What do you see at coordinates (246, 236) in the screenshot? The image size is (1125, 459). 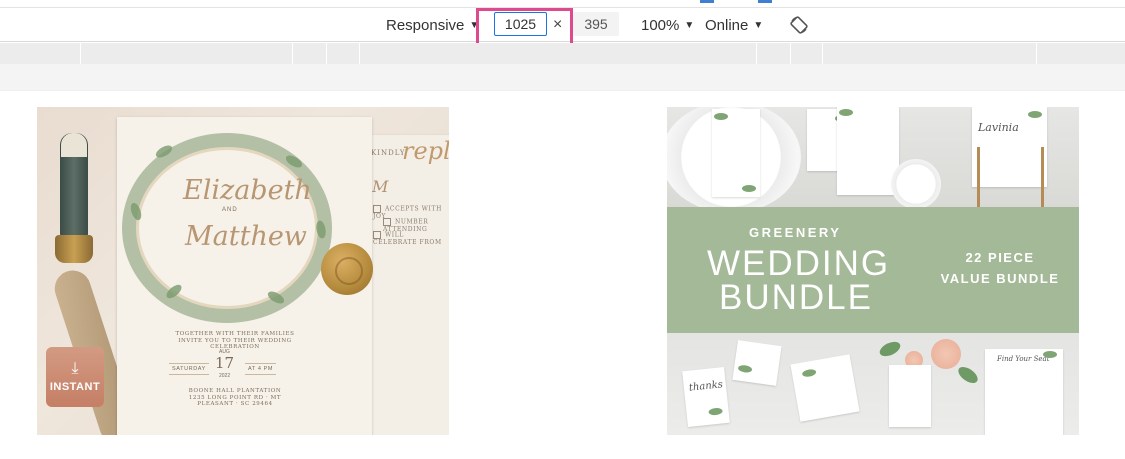 I see `invite-second-name: Matthew` at bounding box center [246, 236].